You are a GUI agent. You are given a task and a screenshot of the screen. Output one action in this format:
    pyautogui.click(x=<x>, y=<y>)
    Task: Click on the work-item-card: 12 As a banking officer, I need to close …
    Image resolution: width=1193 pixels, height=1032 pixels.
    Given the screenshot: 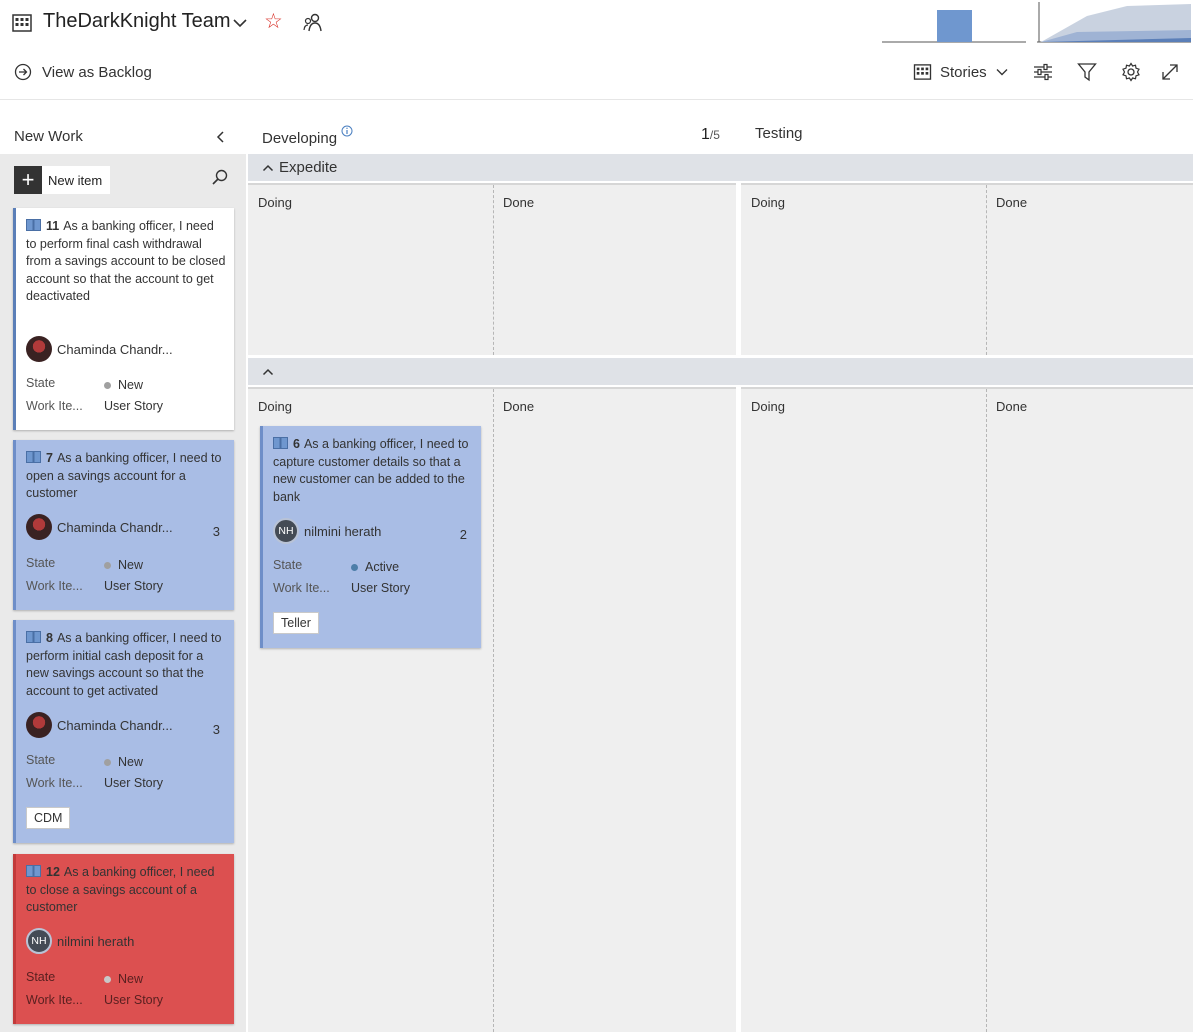 What is the action you would take?
    pyautogui.click(x=123, y=939)
    